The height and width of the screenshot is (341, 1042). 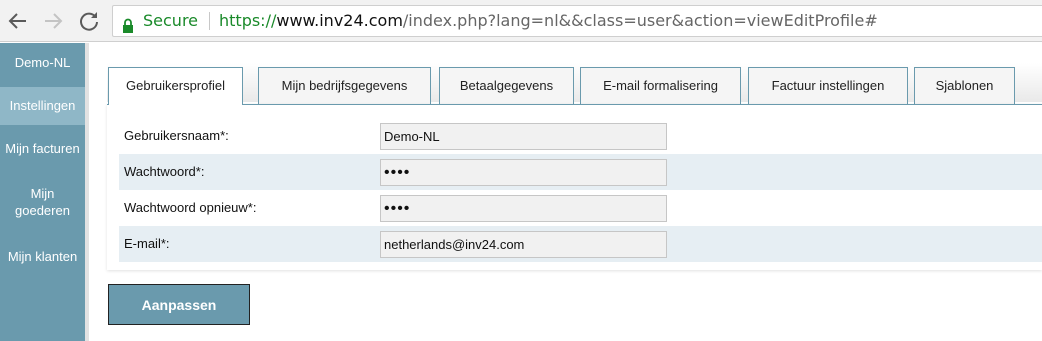 I want to click on back-arrow-icon, so click(x=18, y=21).